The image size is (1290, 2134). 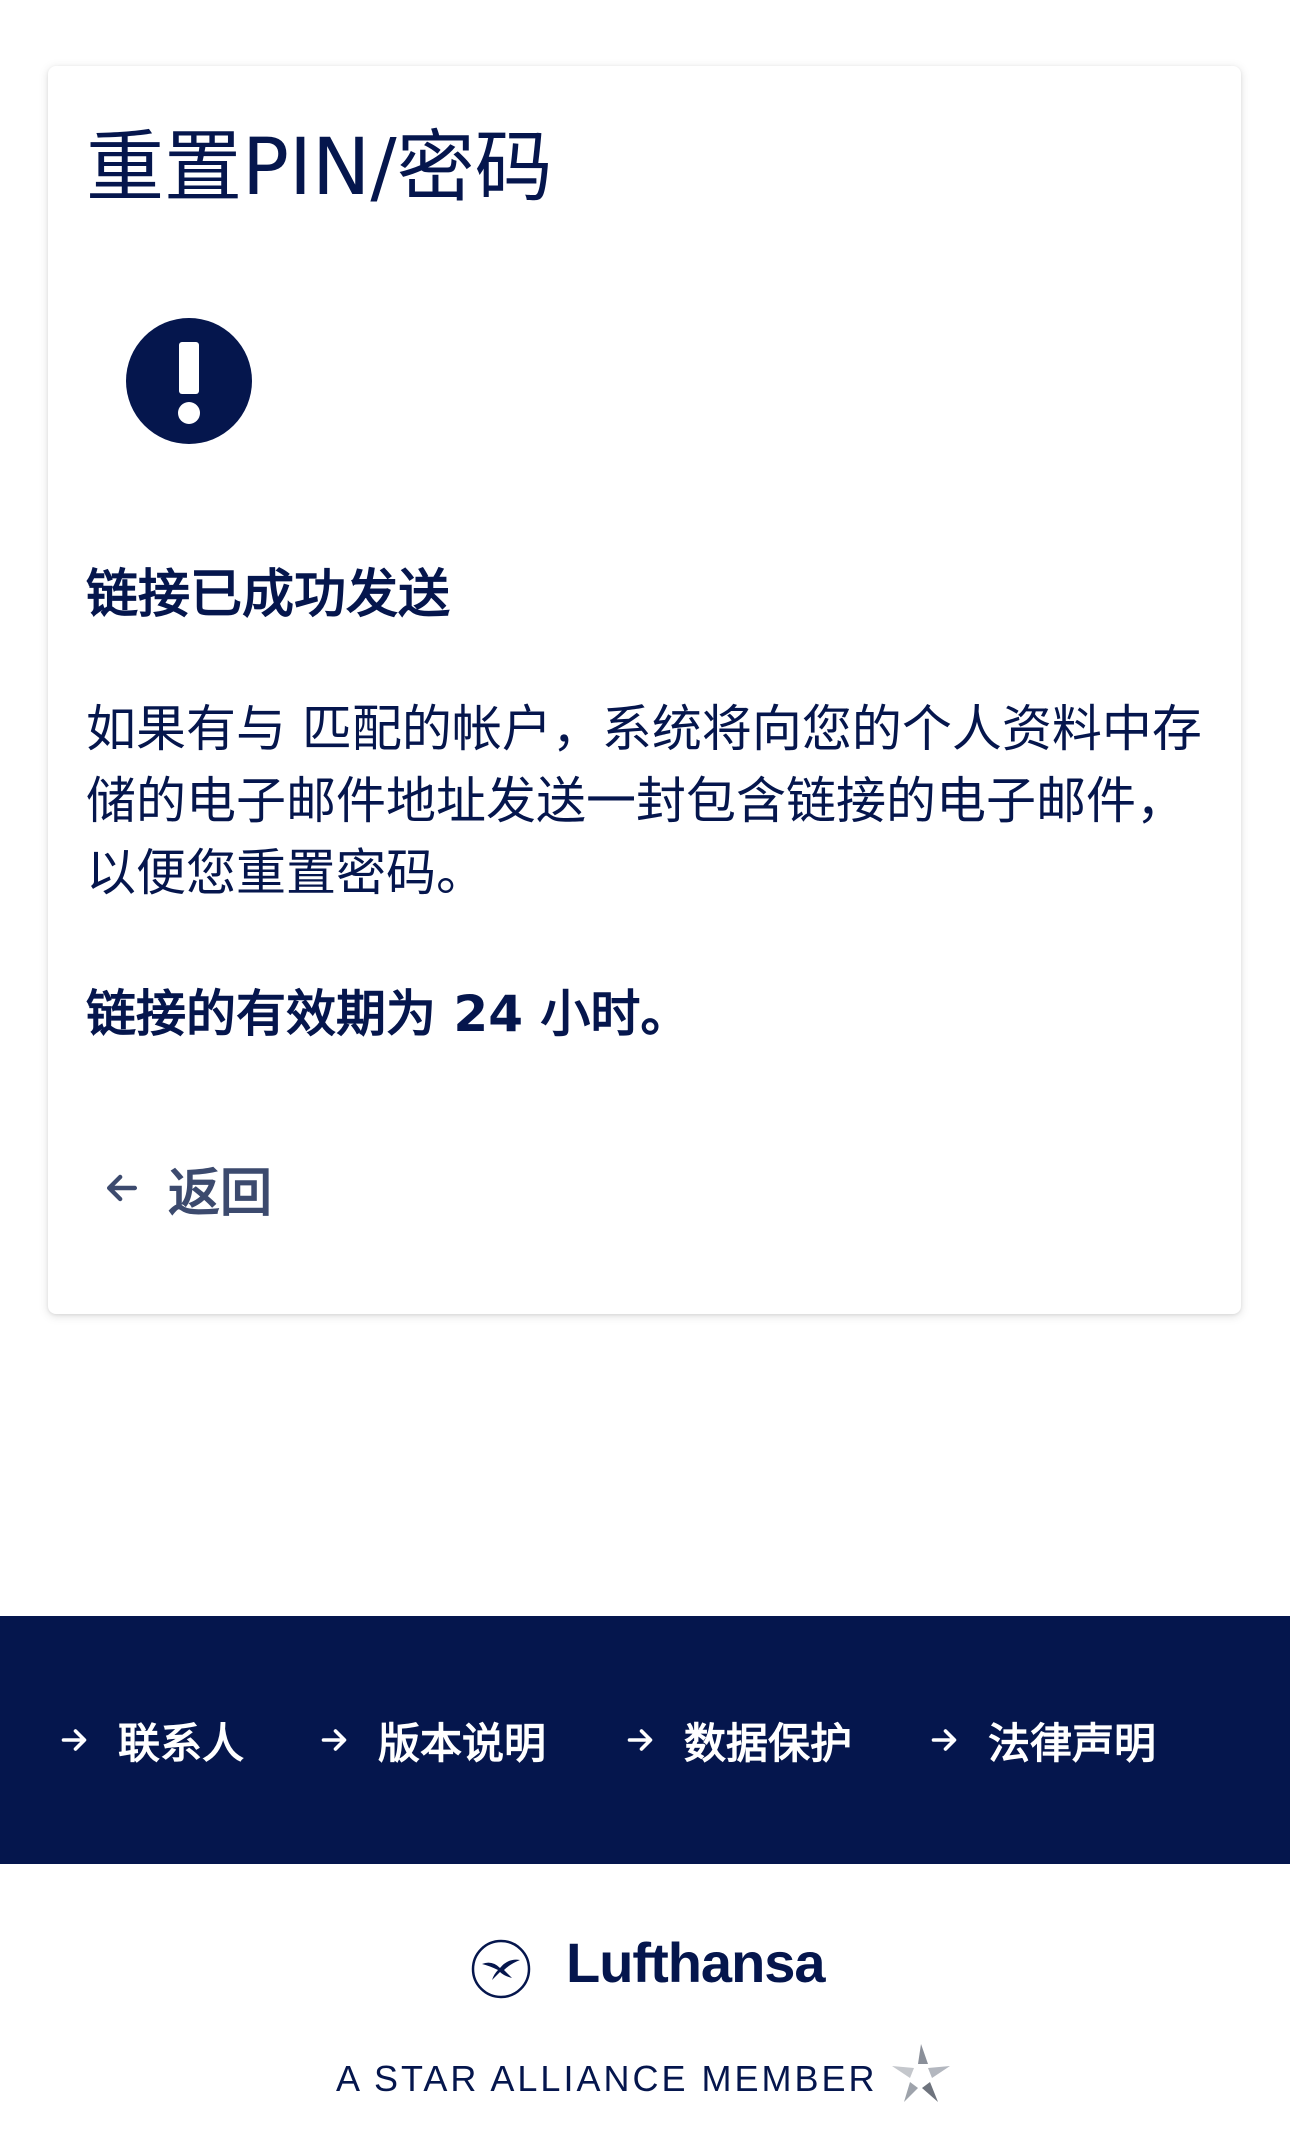 What do you see at coordinates (319, 168) in the screenshot?
I see `page-title: 重置PIN/密码` at bounding box center [319, 168].